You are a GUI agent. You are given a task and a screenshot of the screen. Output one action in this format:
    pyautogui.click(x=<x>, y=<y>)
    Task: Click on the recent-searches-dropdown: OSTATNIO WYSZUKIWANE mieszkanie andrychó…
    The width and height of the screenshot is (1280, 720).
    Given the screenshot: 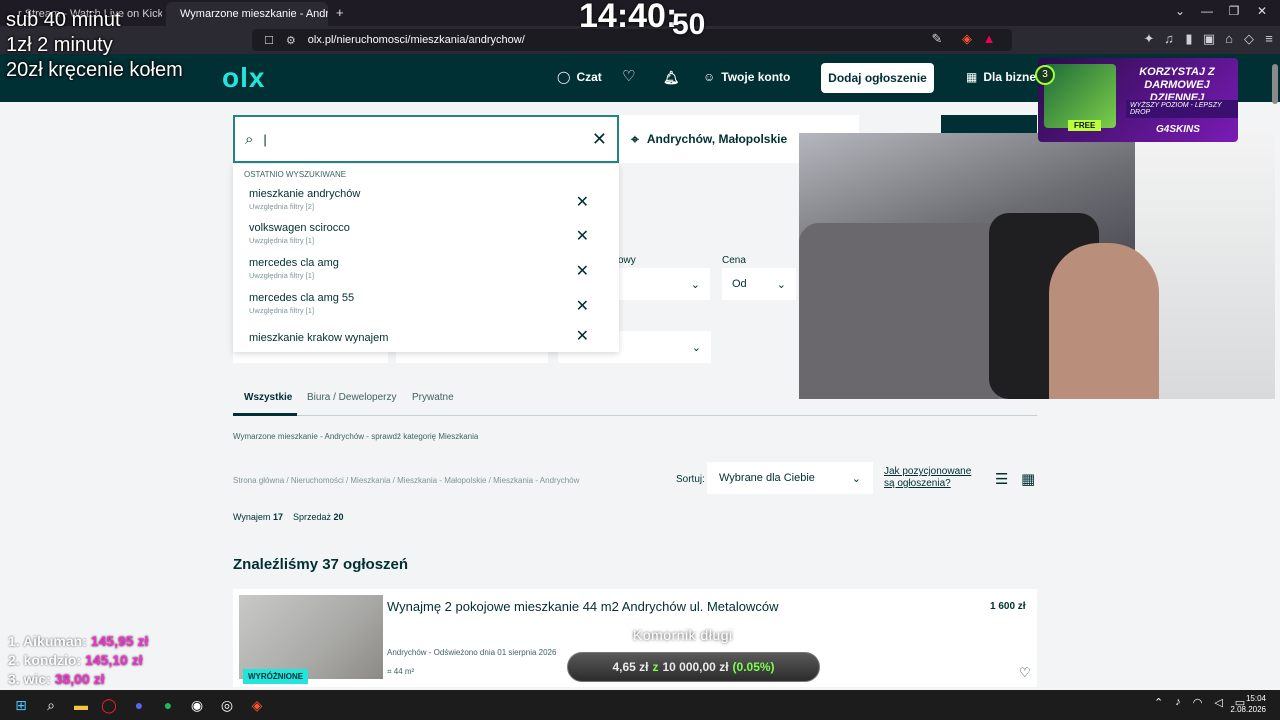 What is the action you would take?
    pyautogui.click(x=426, y=258)
    